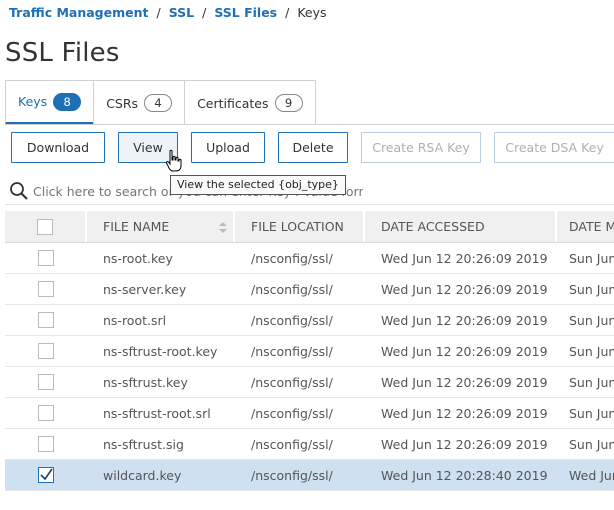  I want to click on select-all-checkbox, so click(45, 226).